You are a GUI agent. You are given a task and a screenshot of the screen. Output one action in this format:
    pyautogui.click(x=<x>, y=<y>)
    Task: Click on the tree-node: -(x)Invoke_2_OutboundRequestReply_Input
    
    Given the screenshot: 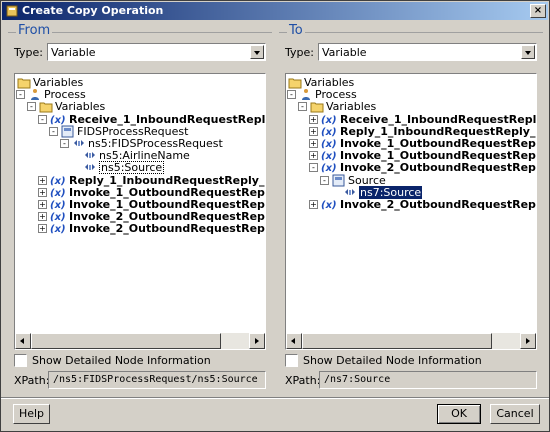 What is the action you would take?
    pyautogui.click(x=411, y=167)
    